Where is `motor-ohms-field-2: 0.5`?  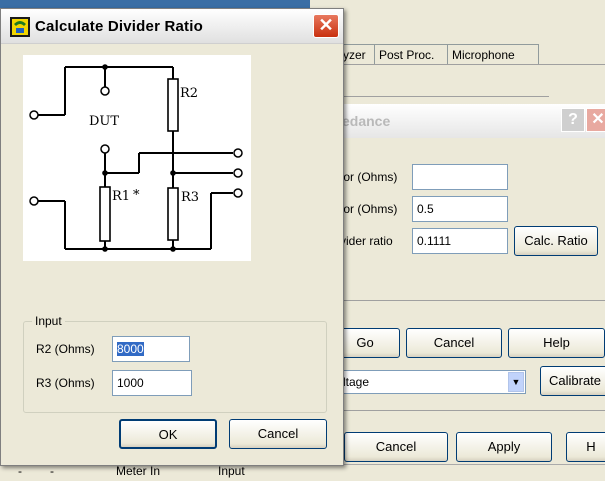
motor-ohms-field-2: 0.5 is located at coordinates (460, 209).